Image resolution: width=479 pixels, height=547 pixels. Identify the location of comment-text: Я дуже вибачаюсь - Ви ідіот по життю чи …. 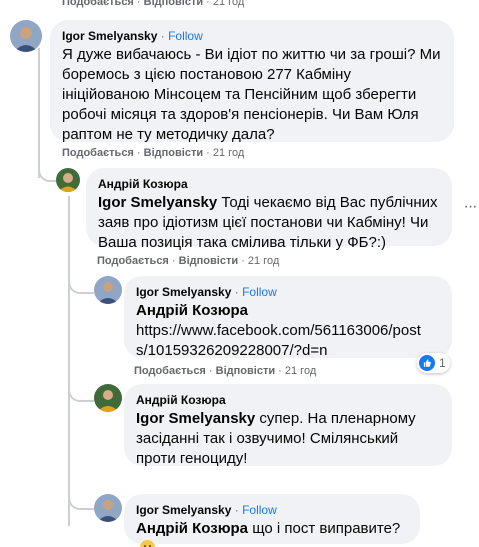
(251, 94).